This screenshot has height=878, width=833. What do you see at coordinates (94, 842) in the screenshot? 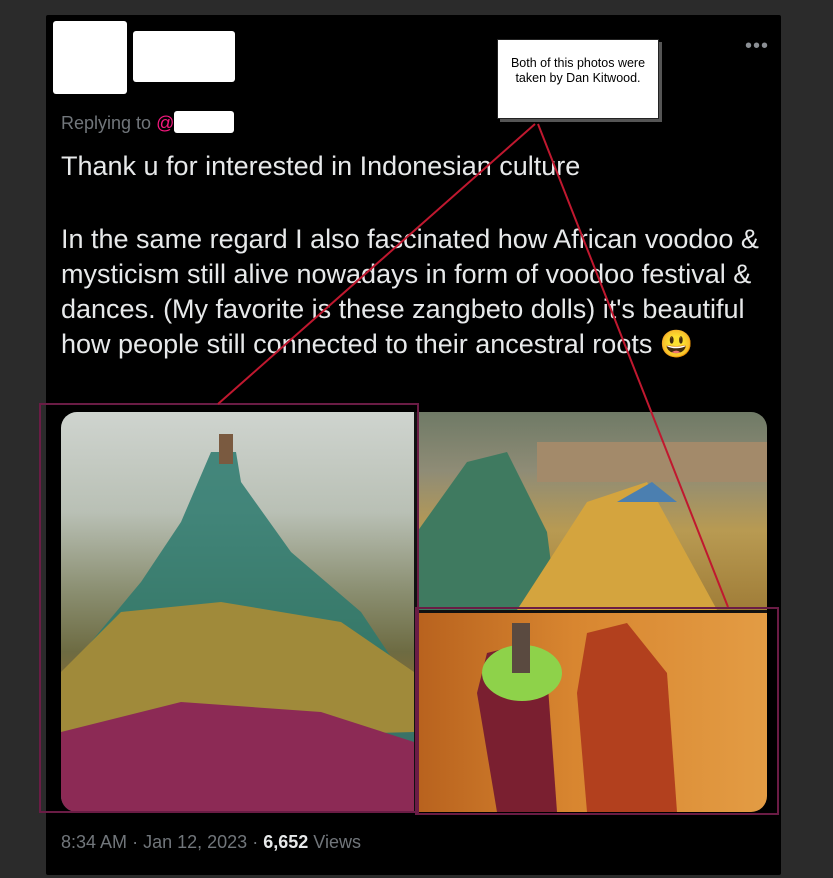
I see `tweet-time: 8:34 AM` at bounding box center [94, 842].